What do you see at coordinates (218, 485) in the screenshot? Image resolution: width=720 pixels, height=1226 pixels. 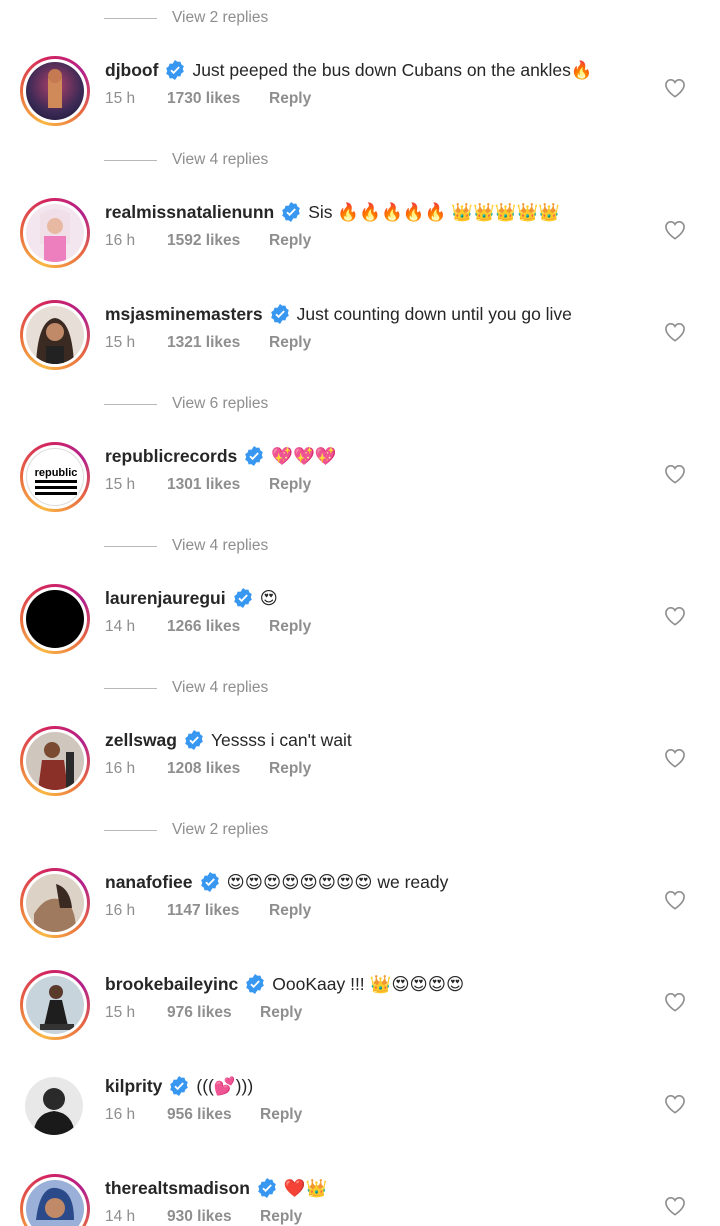 I see `likes-count: 1301 likes` at bounding box center [218, 485].